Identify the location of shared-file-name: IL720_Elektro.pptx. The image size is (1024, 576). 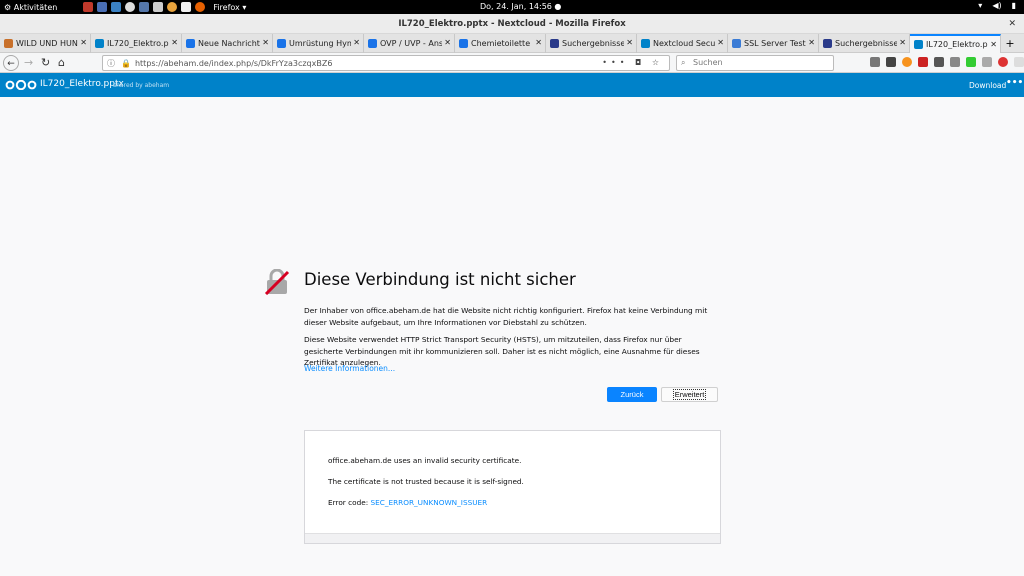
(82, 84).